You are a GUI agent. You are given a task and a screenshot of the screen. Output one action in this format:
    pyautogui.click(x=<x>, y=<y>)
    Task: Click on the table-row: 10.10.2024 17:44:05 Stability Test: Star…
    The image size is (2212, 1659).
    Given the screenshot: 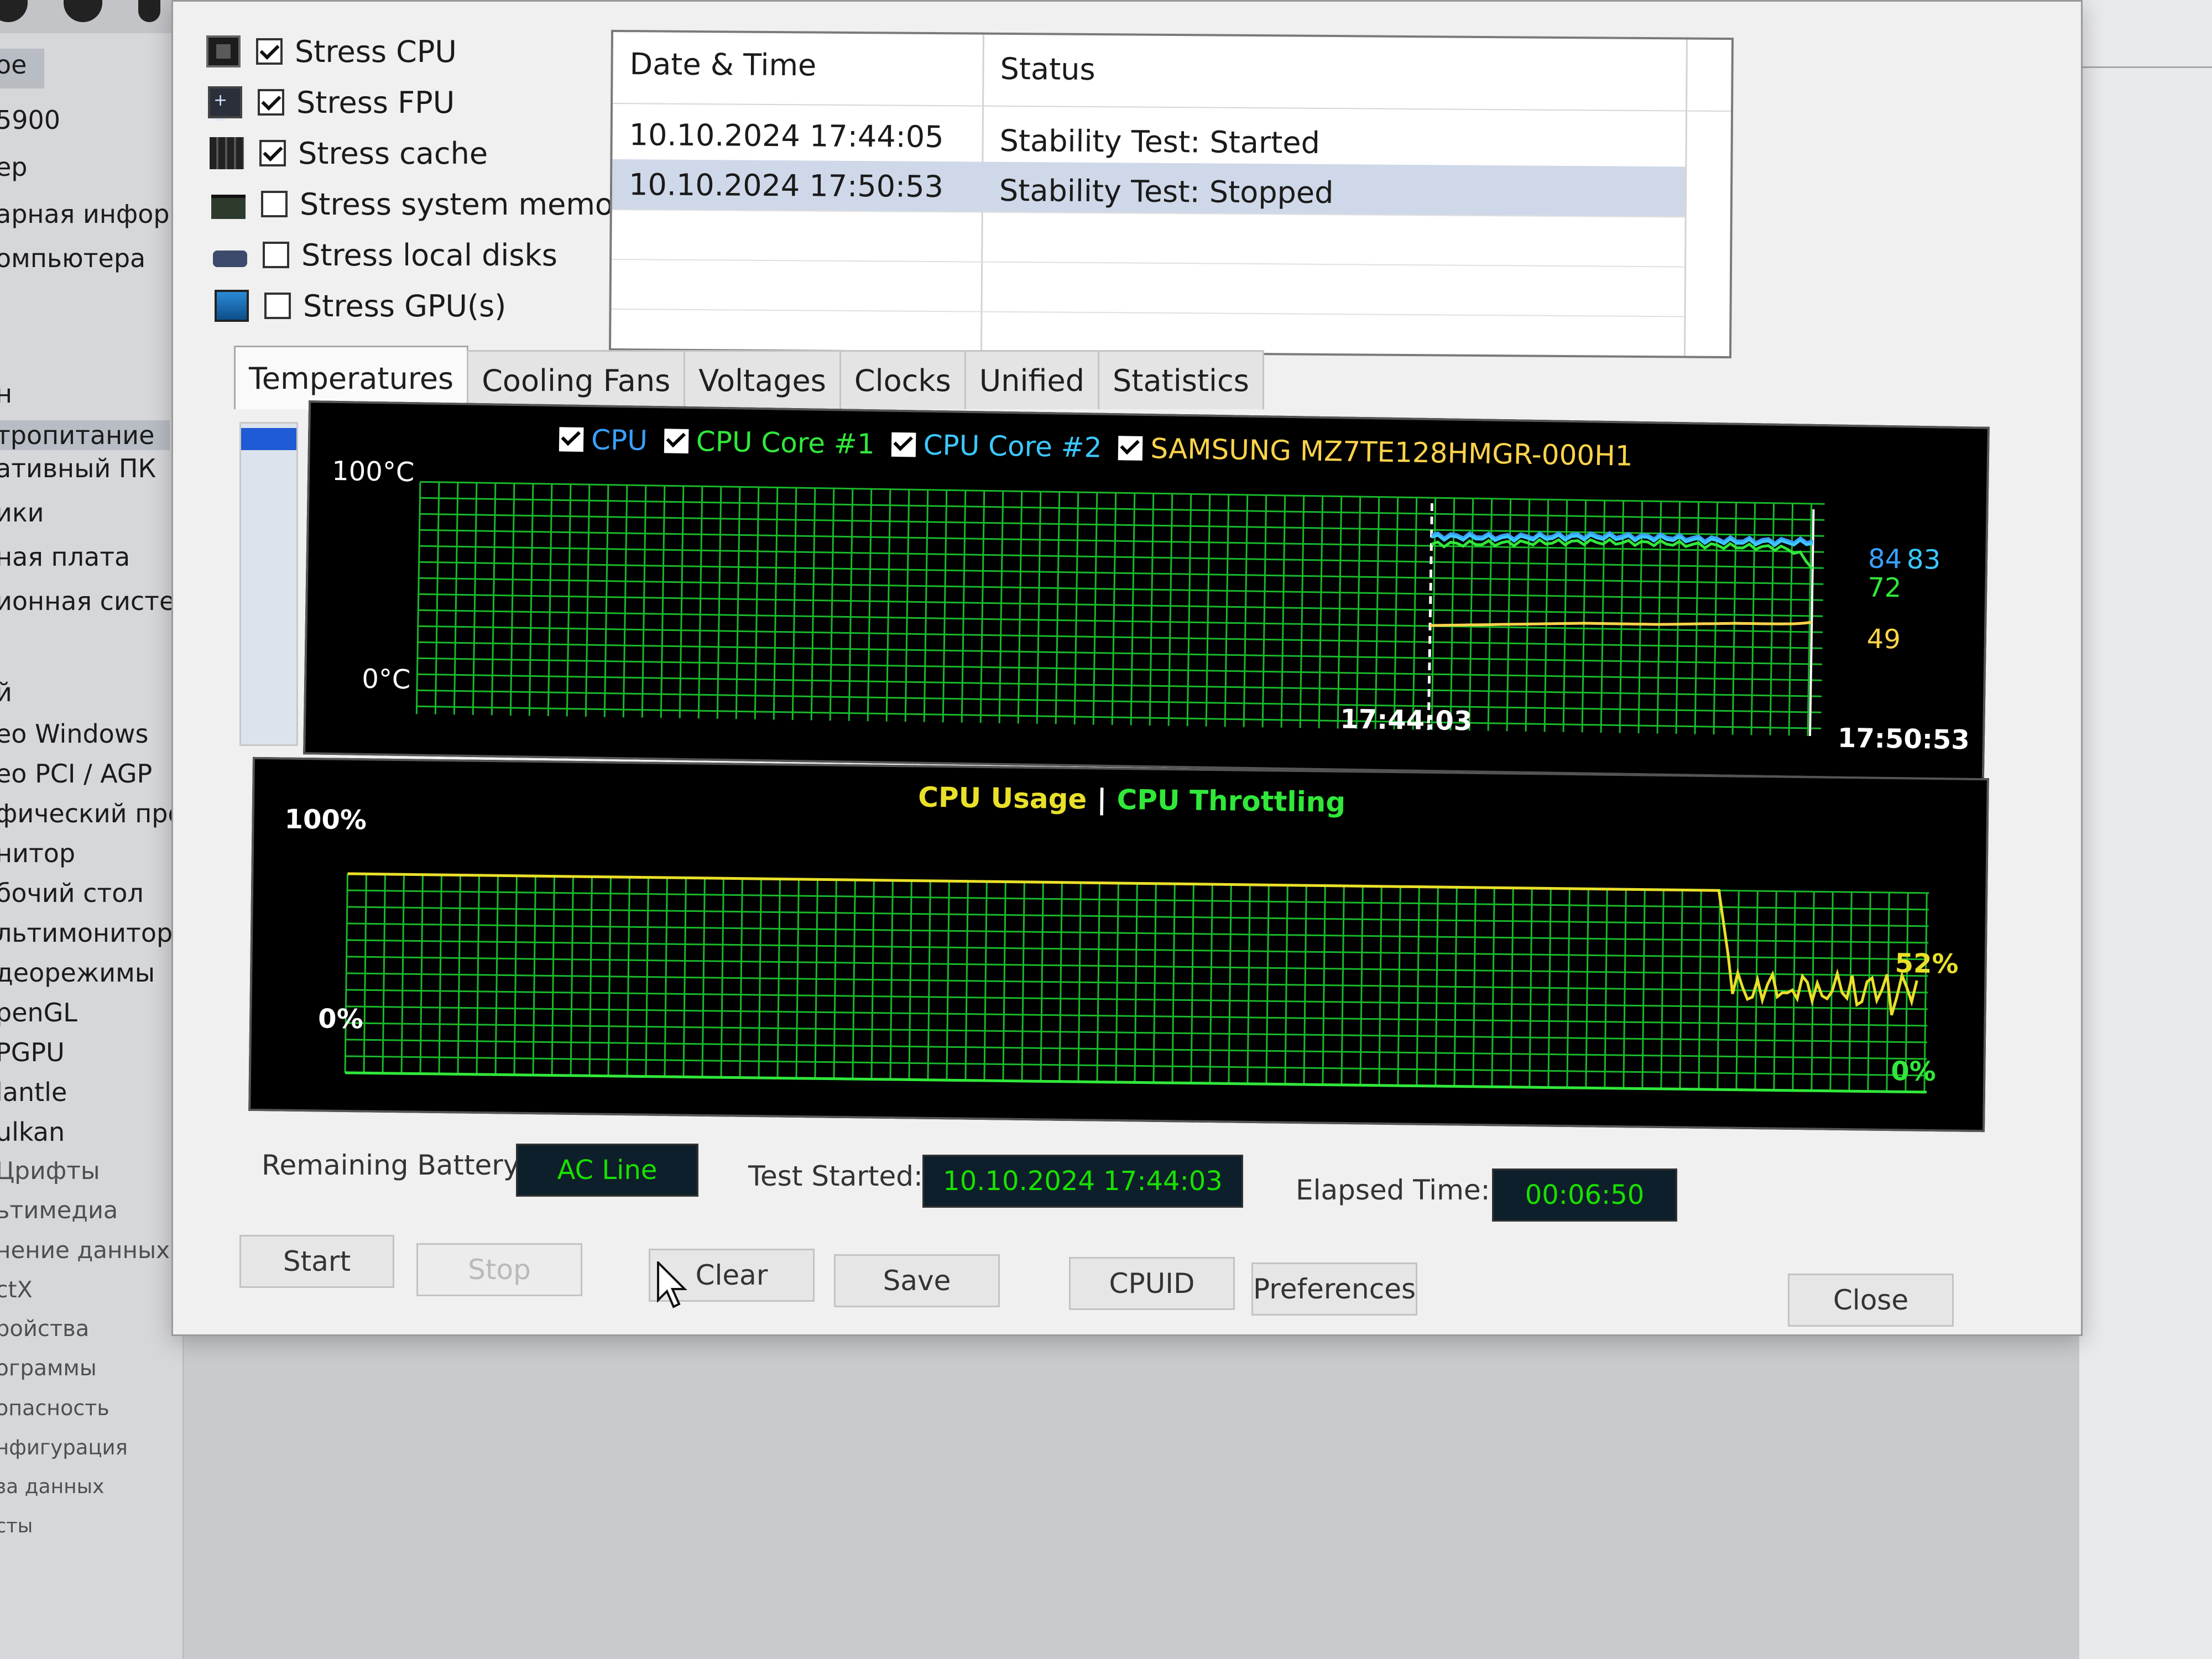 What is the action you would take?
    pyautogui.click(x=1149, y=138)
    